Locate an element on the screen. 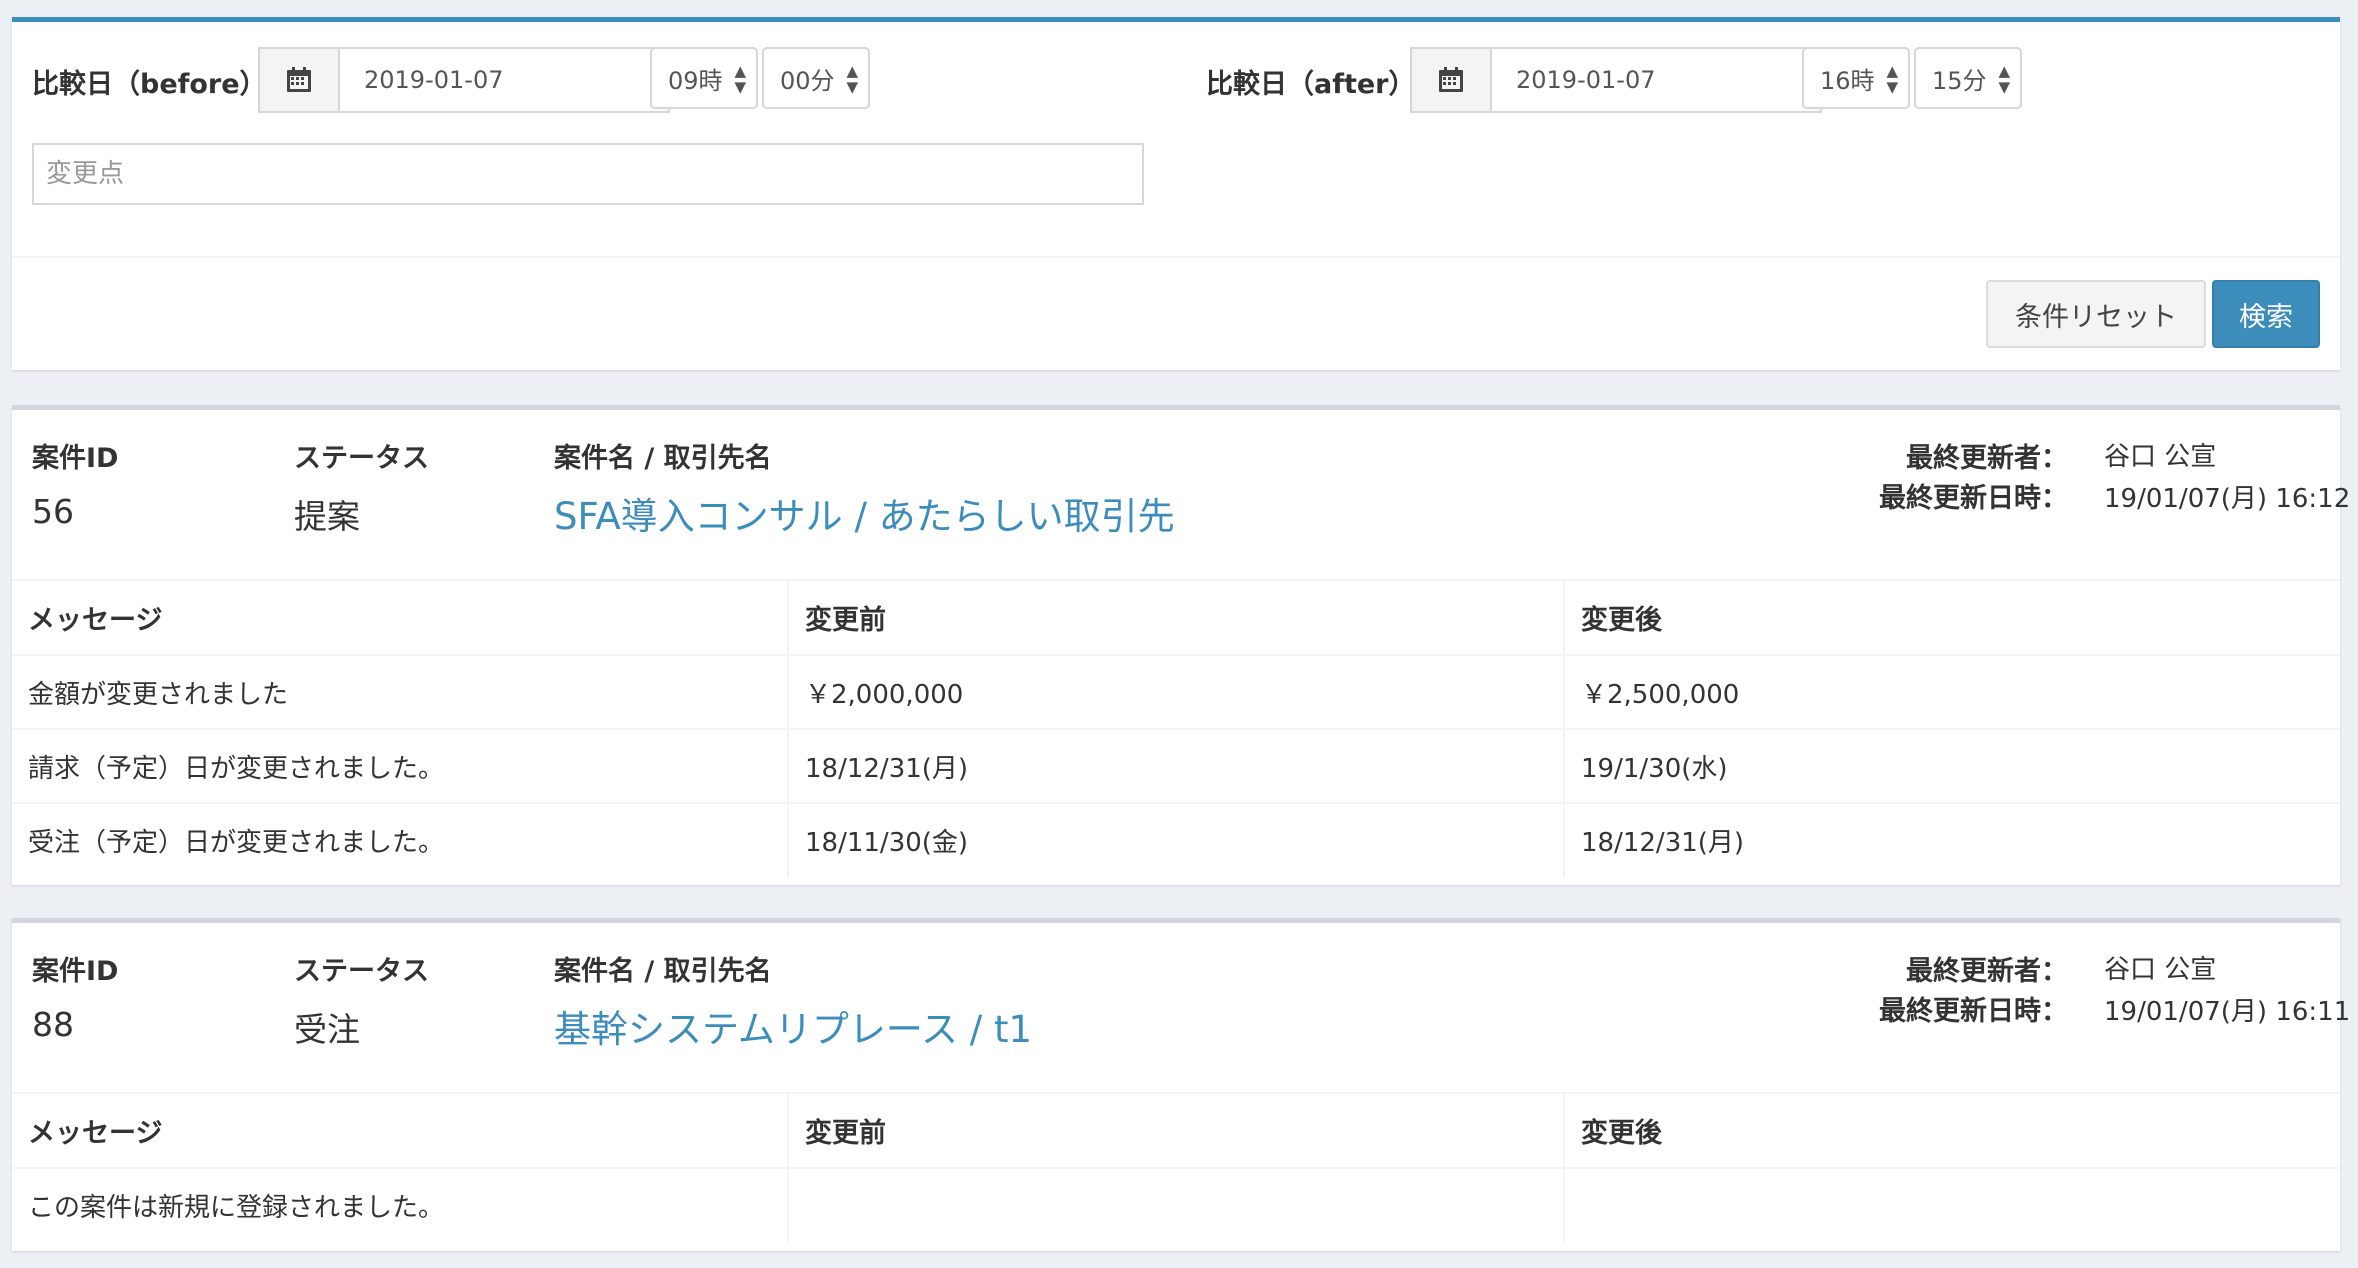 The image size is (2358, 1268). before-hour-value: 09時 is located at coordinates (695, 80).